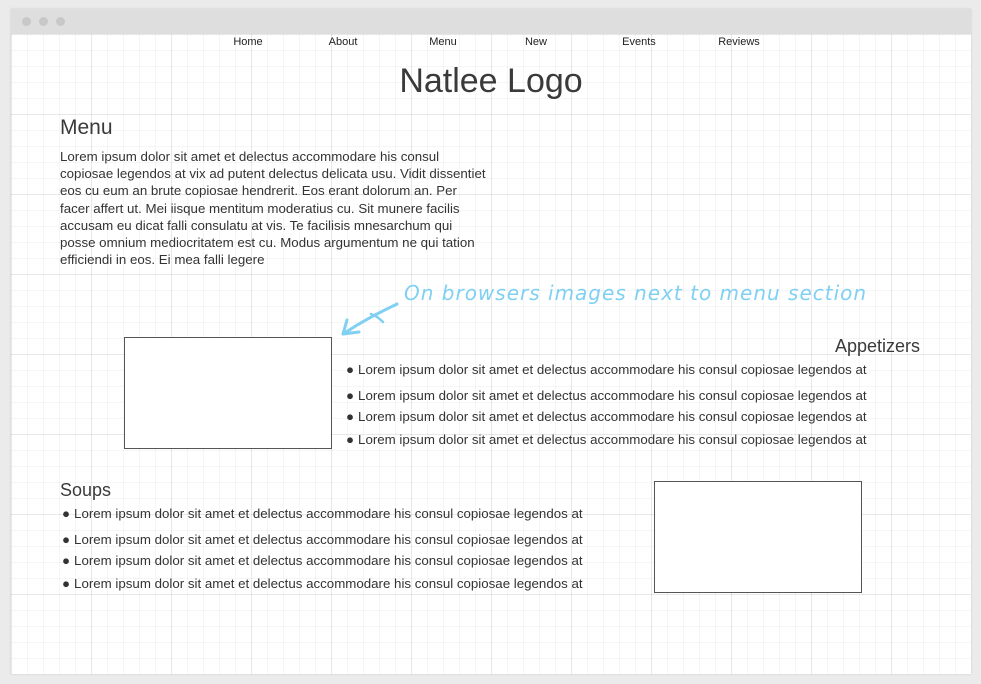  What do you see at coordinates (26, 21) in the screenshot?
I see `close-window-dot` at bounding box center [26, 21].